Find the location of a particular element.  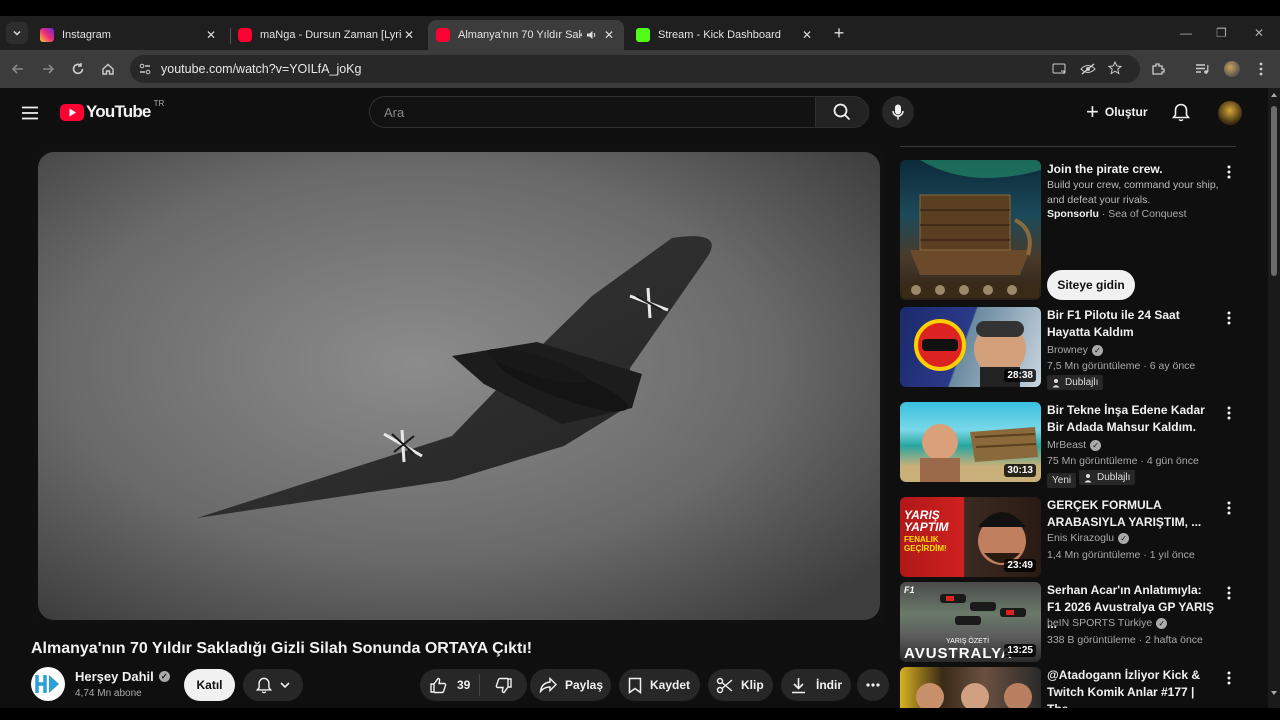

profile-avatar is located at coordinates (1232, 69).